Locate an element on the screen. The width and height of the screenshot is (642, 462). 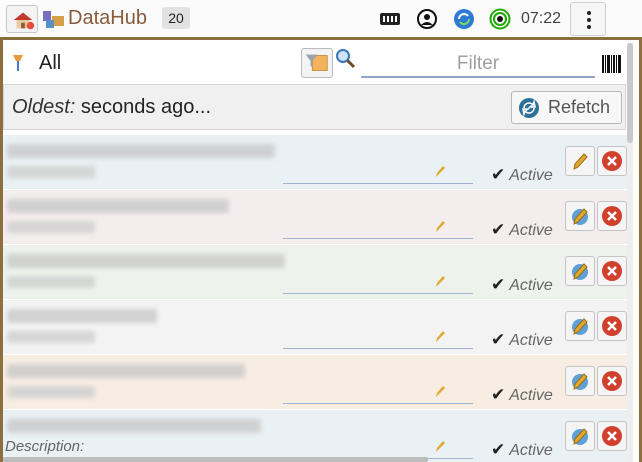
top-bar: DataHub 20 07:22 is located at coordinates (321, 20).